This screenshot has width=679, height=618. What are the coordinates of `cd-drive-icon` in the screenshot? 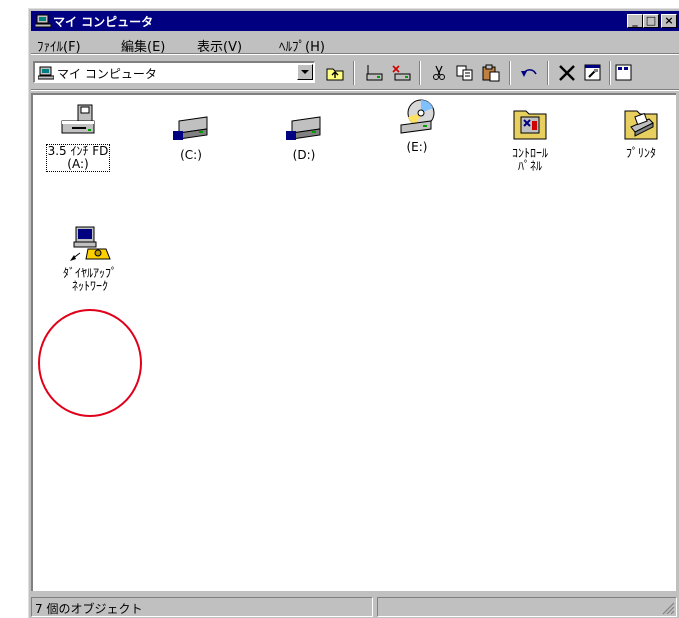 It's located at (417, 116).